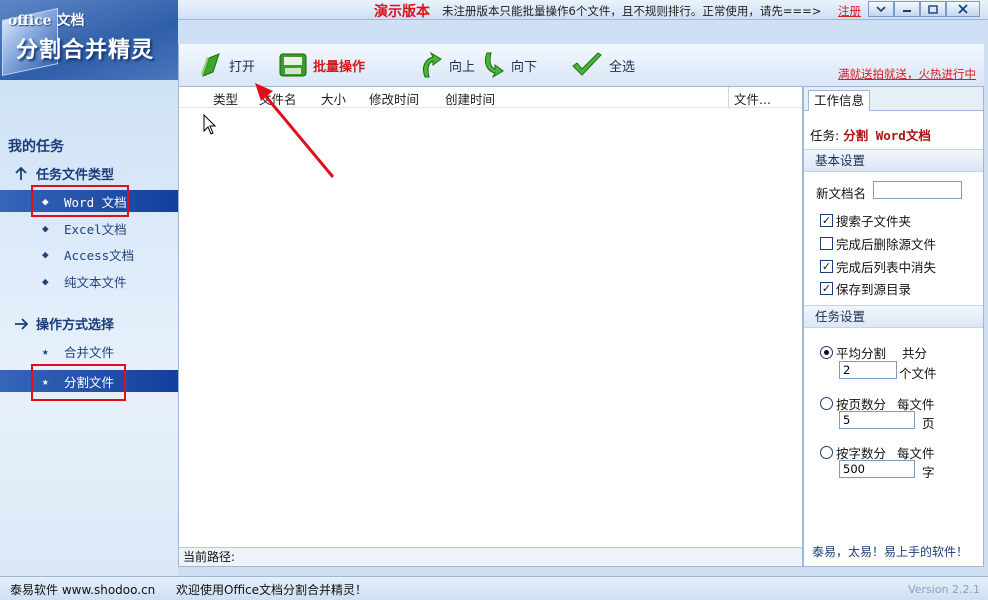 Image resolution: width=988 pixels, height=600 pixels. Describe the element at coordinates (46, 21) in the screenshot. I see `logo-small-text: office 文档` at that location.